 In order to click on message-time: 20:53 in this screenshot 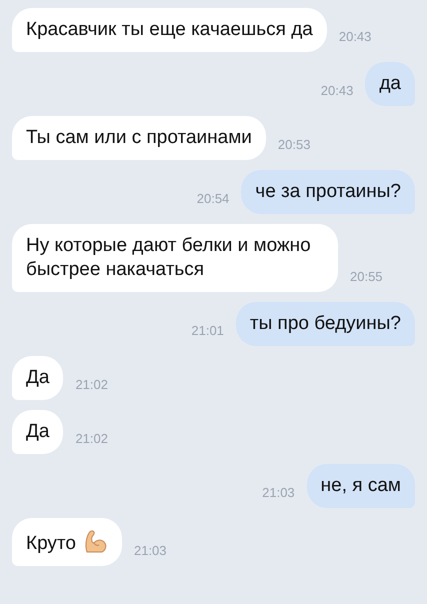, I will do `click(294, 145)`.